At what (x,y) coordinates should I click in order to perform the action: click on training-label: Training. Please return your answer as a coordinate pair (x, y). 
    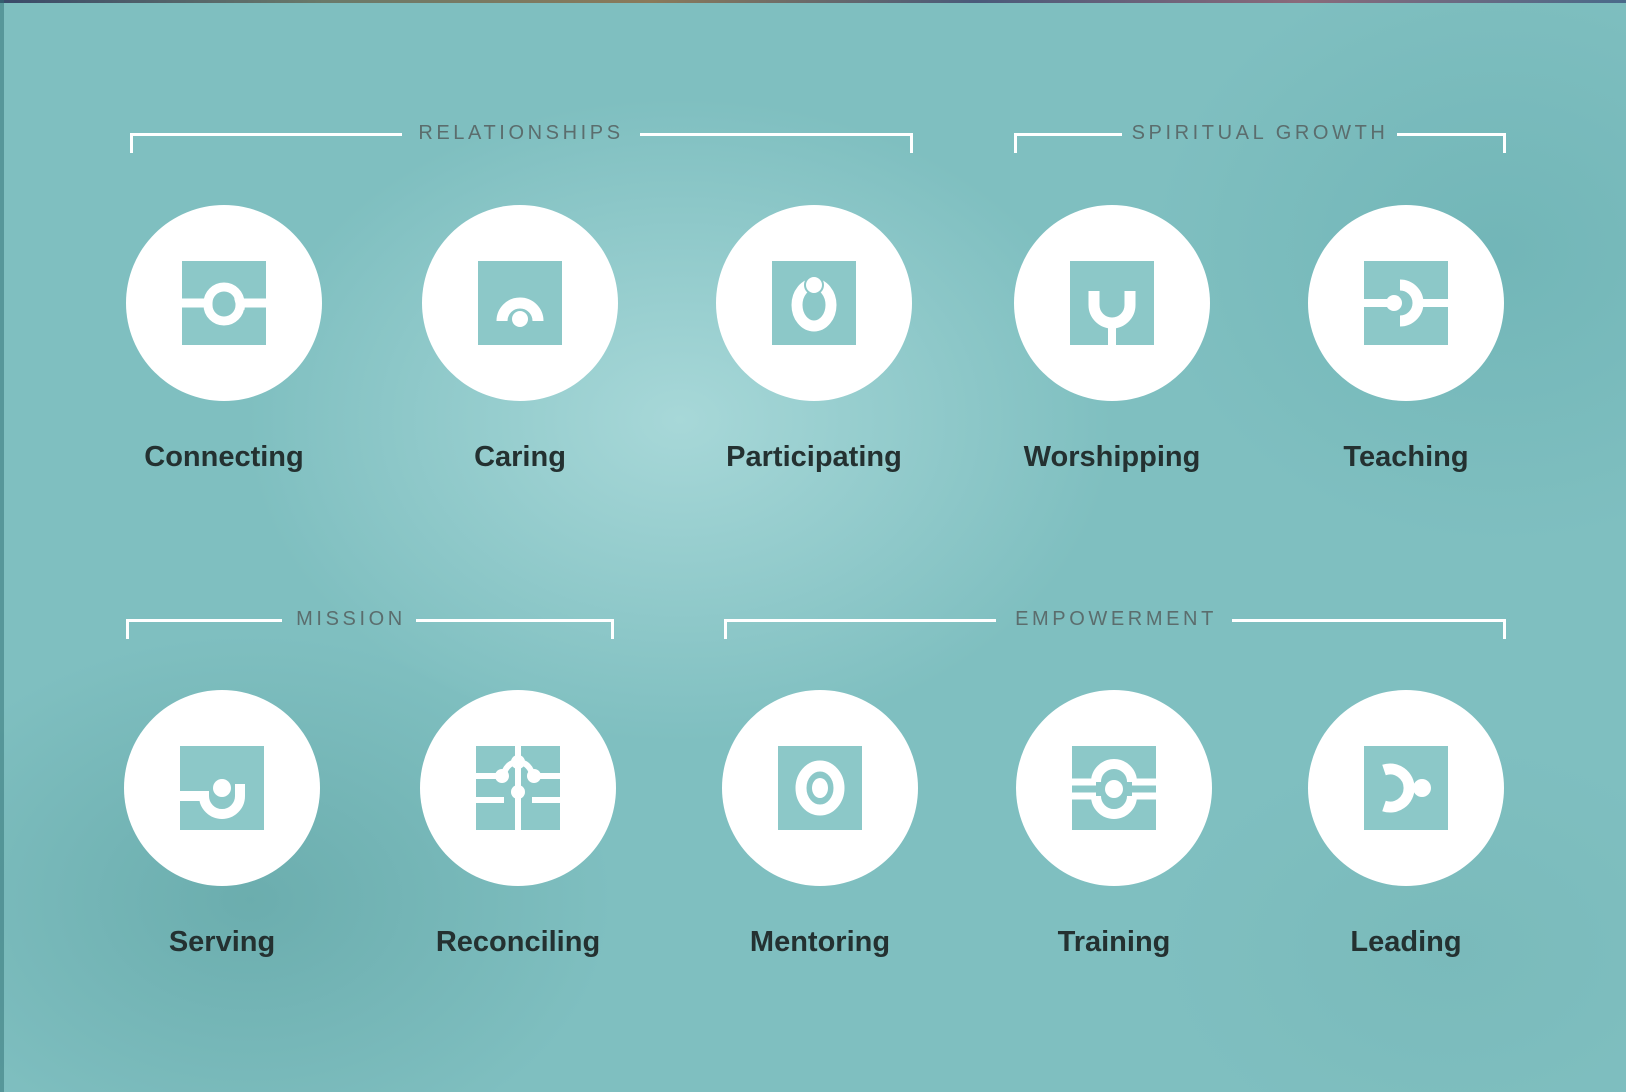
    Looking at the image, I should click on (1114, 942).